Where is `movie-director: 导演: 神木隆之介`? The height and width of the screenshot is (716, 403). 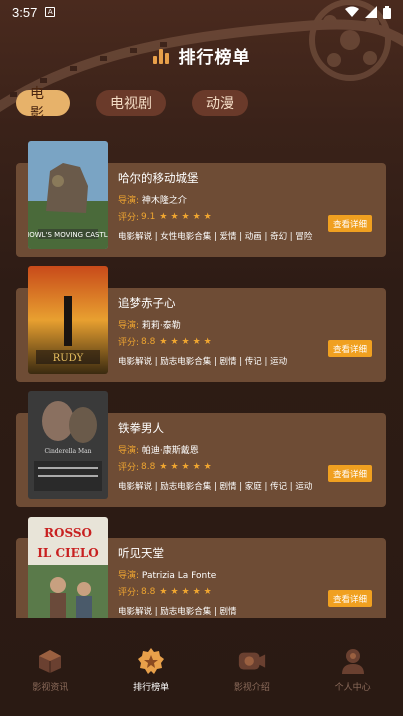
movie-director: 导演: 神木隆之介 is located at coordinates (152, 199).